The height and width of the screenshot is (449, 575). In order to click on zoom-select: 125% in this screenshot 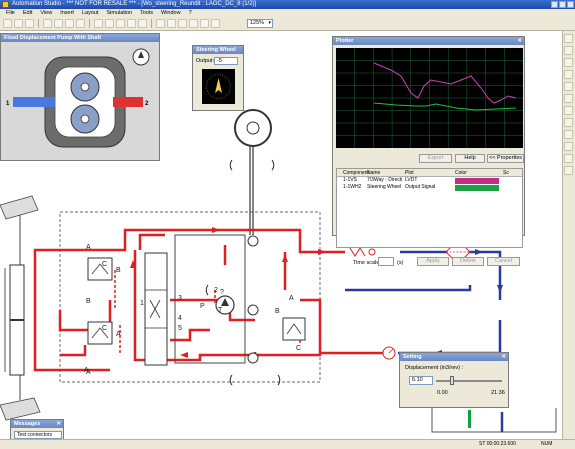, I will do `click(260, 23)`.